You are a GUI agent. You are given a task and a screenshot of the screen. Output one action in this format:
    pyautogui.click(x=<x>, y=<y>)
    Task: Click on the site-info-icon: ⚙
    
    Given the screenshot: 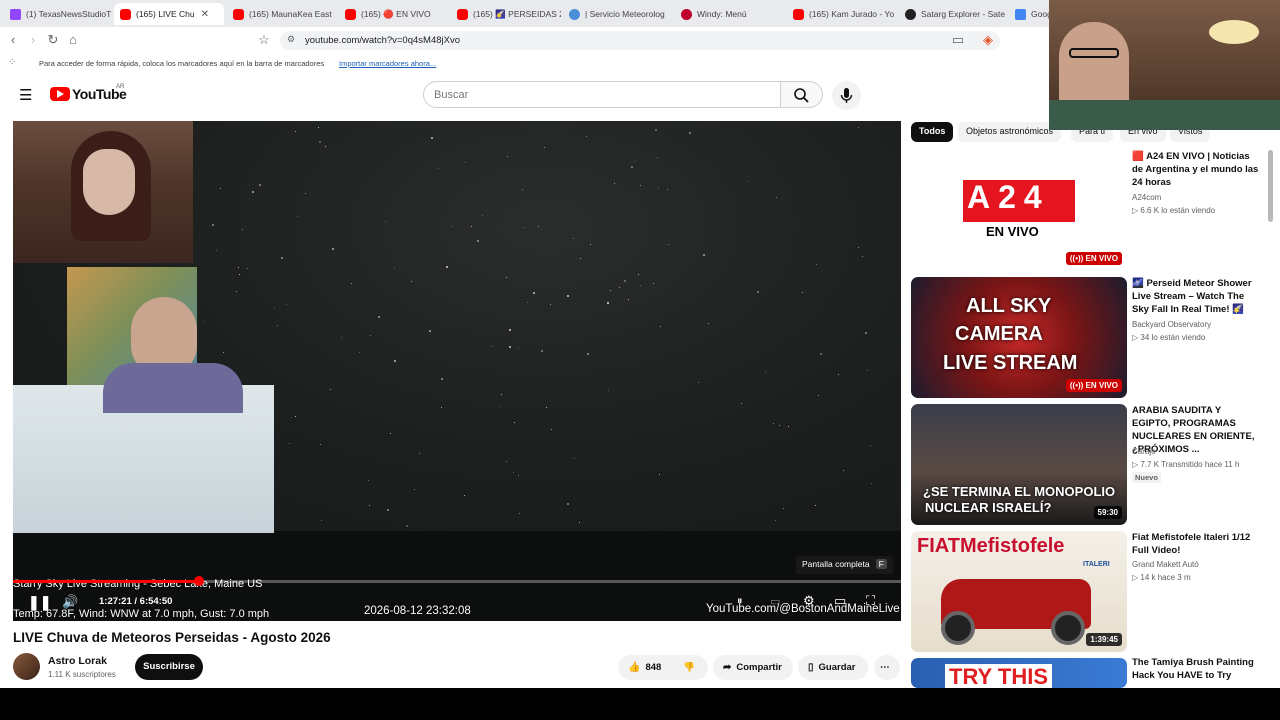 What is the action you would take?
    pyautogui.click(x=291, y=39)
    